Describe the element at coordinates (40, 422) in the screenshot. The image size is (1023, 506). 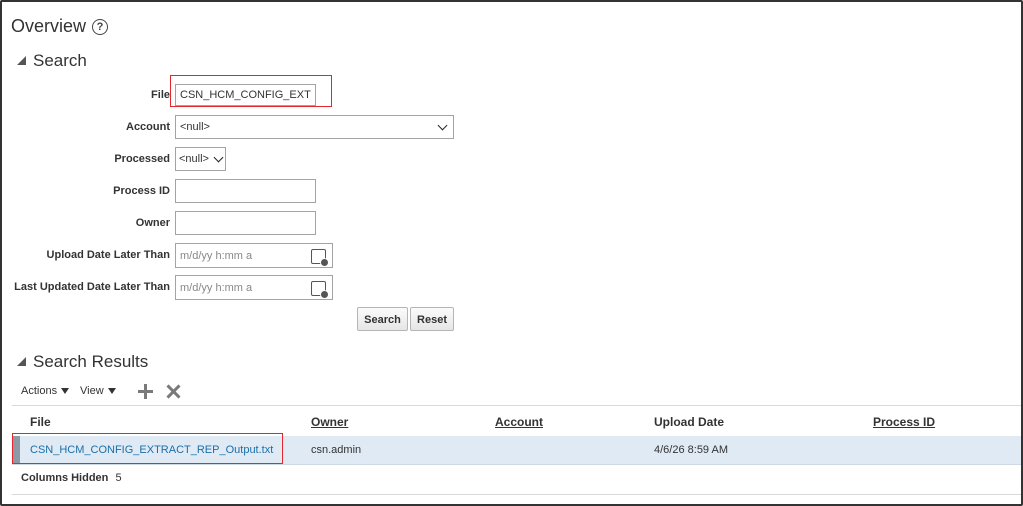
I see `column-header-file: File` at that location.